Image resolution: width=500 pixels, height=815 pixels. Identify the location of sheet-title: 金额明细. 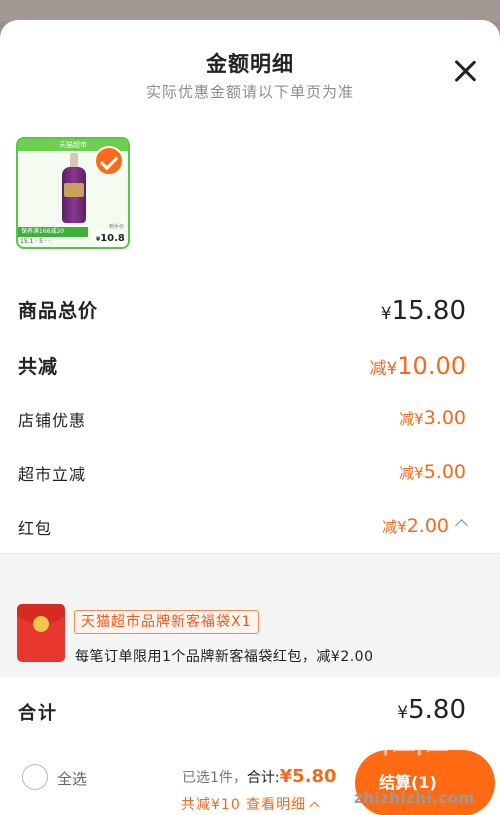
(250, 64).